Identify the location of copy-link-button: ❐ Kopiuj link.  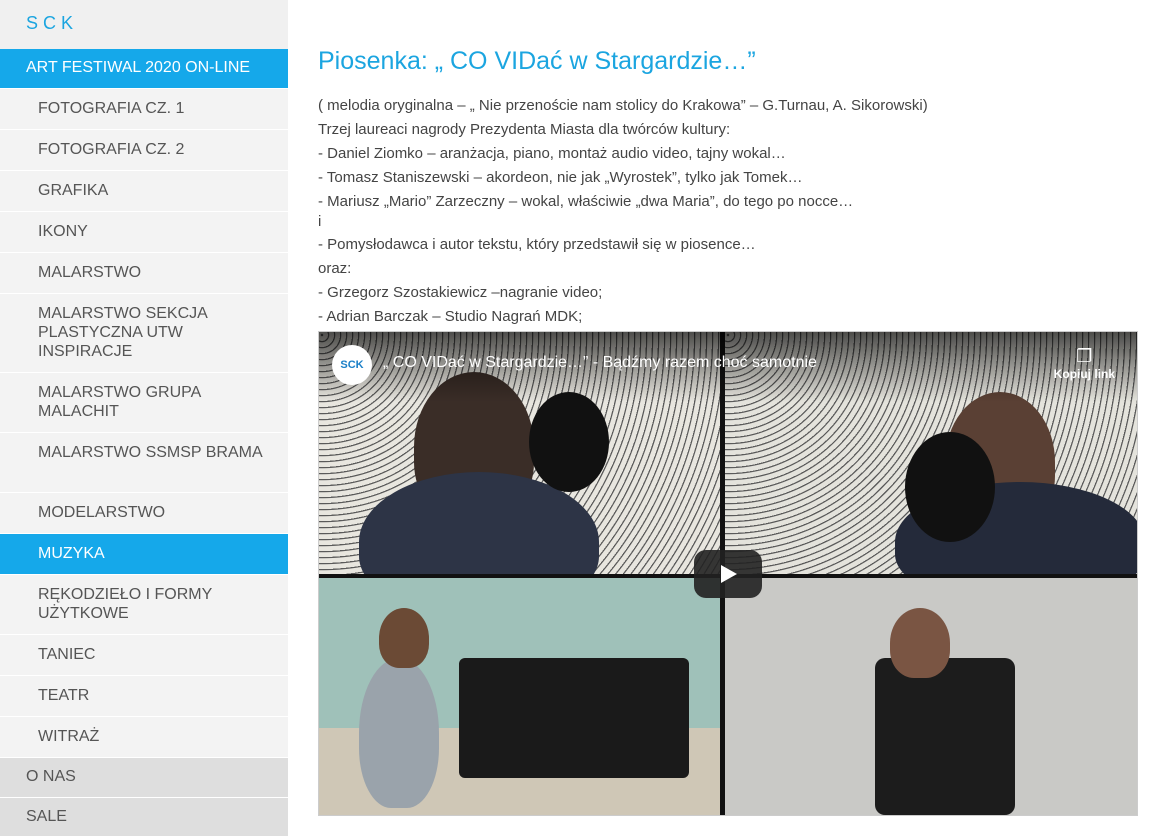
(1084, 363).